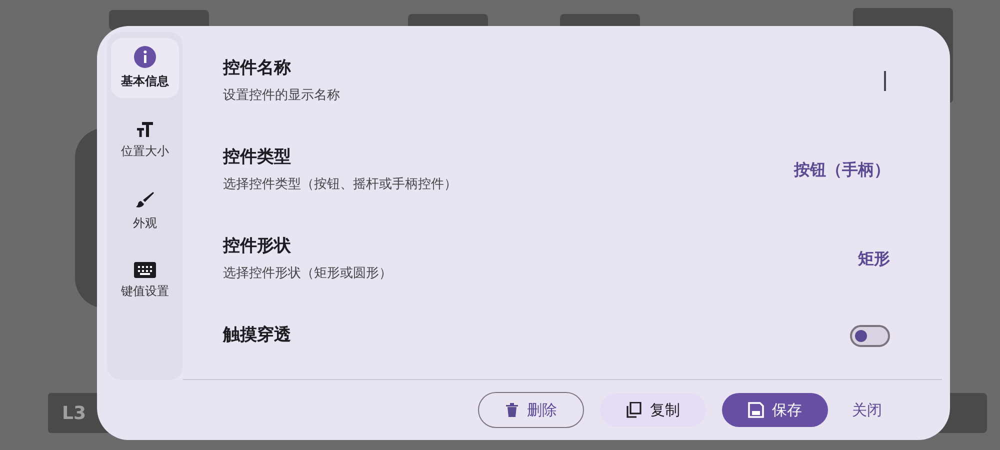 The width and height of the screenshot is (1000, 450). What do you see at coordinates (634, 410) in the screenshot?
I see `copy-icon` at bounding box center [634, 410].